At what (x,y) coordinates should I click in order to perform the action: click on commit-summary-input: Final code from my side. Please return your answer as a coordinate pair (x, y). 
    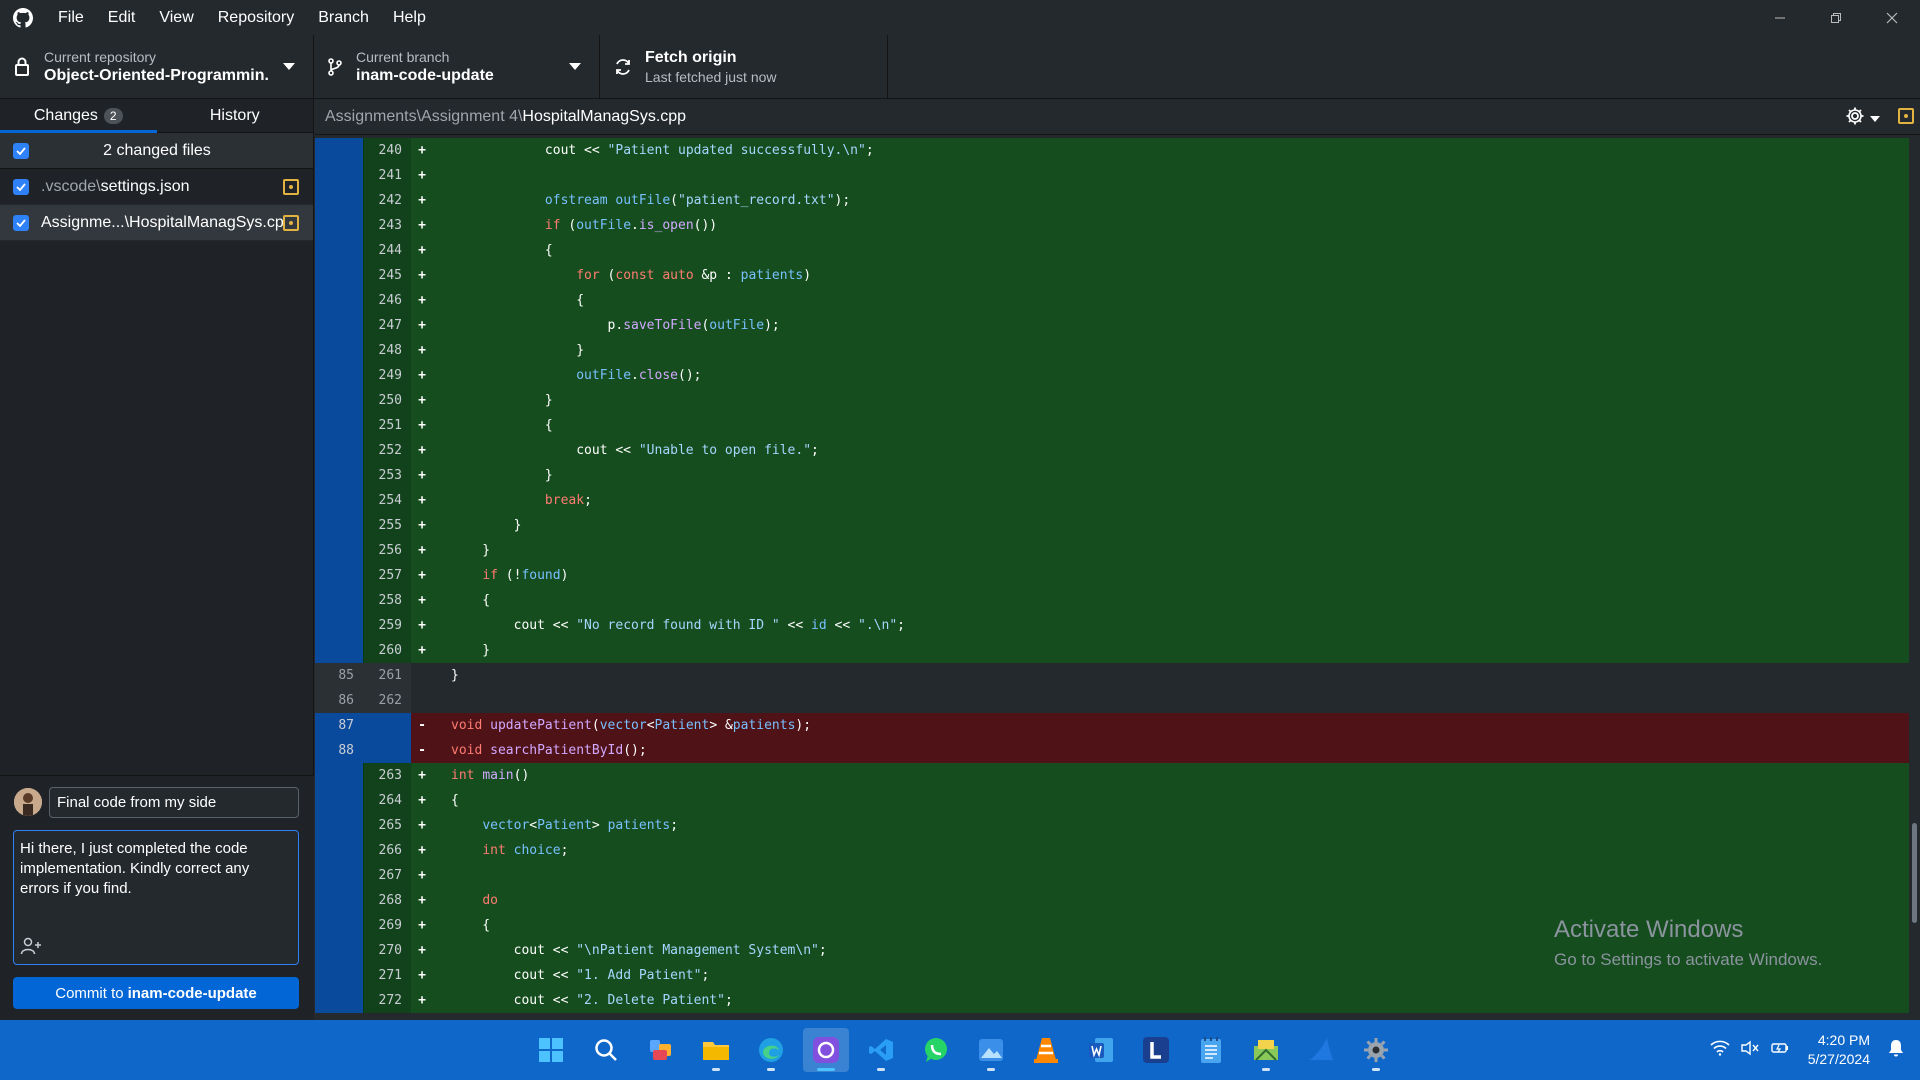
    Looking at the image, I should click on (174, 802).